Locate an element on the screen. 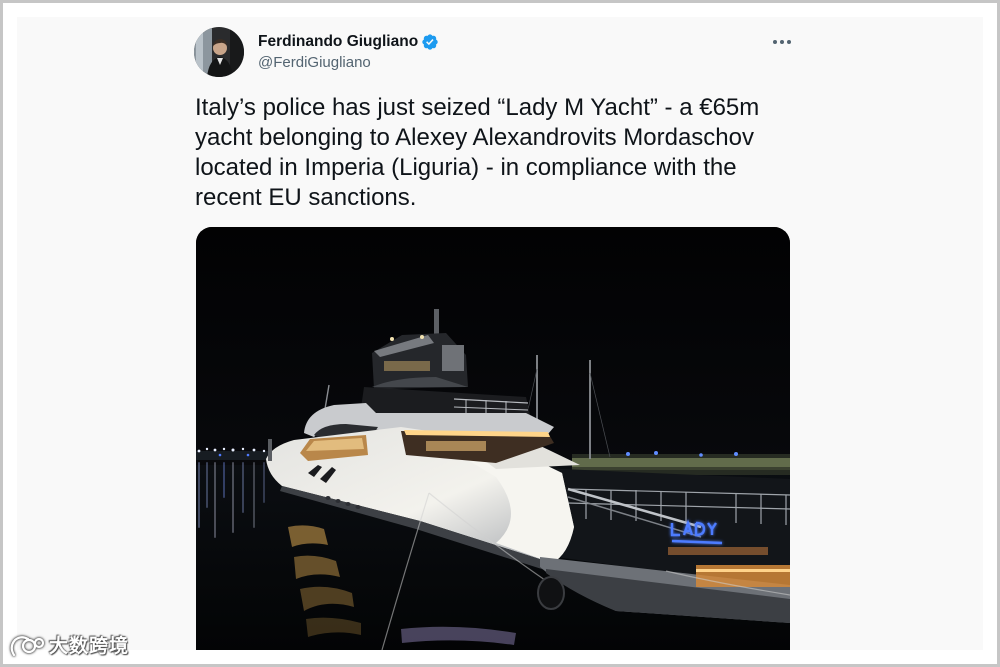 This screenshot has height=667, width=1000. author-avatar is located at coordinates (219, 52).